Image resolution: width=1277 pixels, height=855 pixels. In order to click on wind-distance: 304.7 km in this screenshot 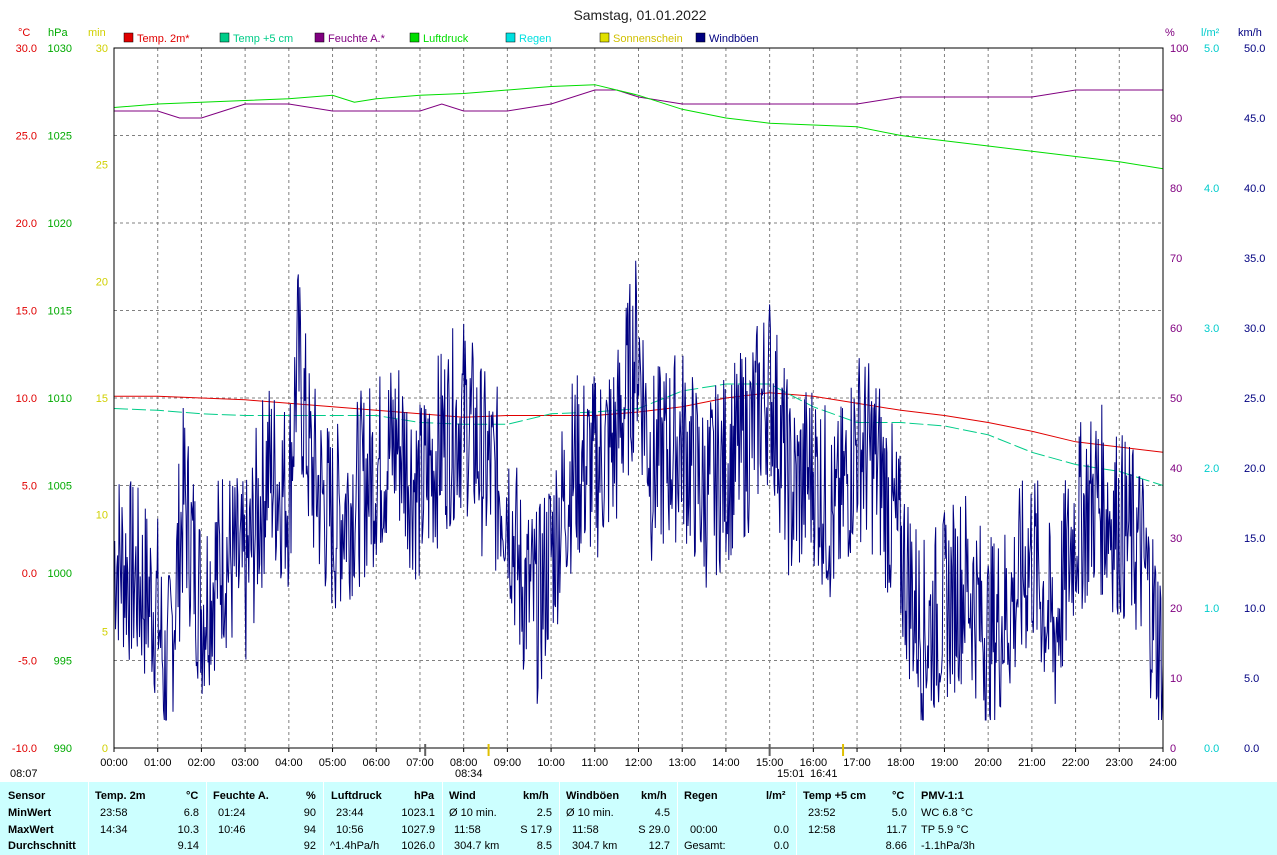, I will do `click(477, 846)`.